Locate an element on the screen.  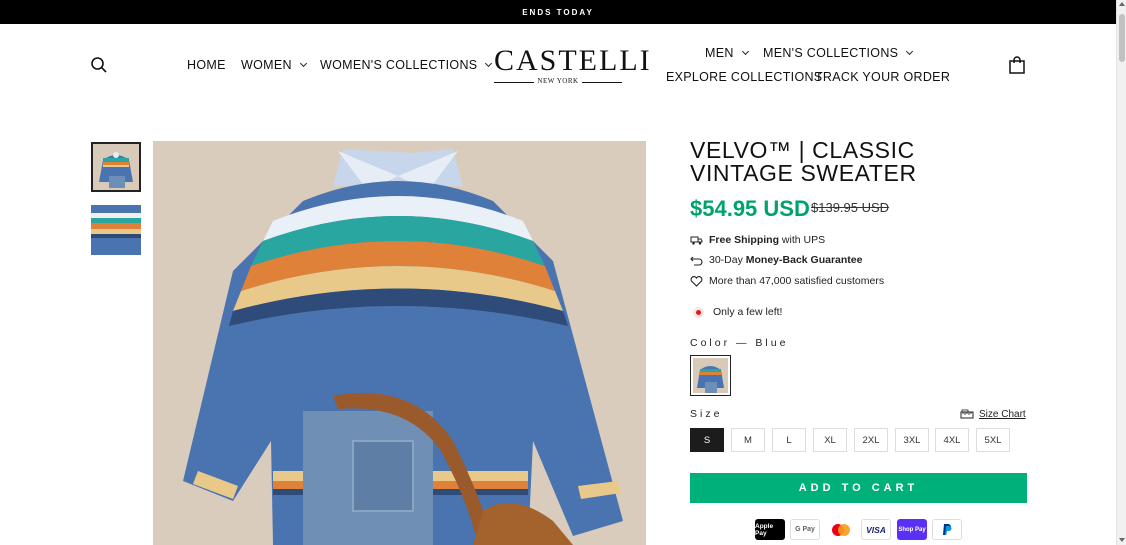
size-option-5xl: 5XL is located at coordinates (993, 440).